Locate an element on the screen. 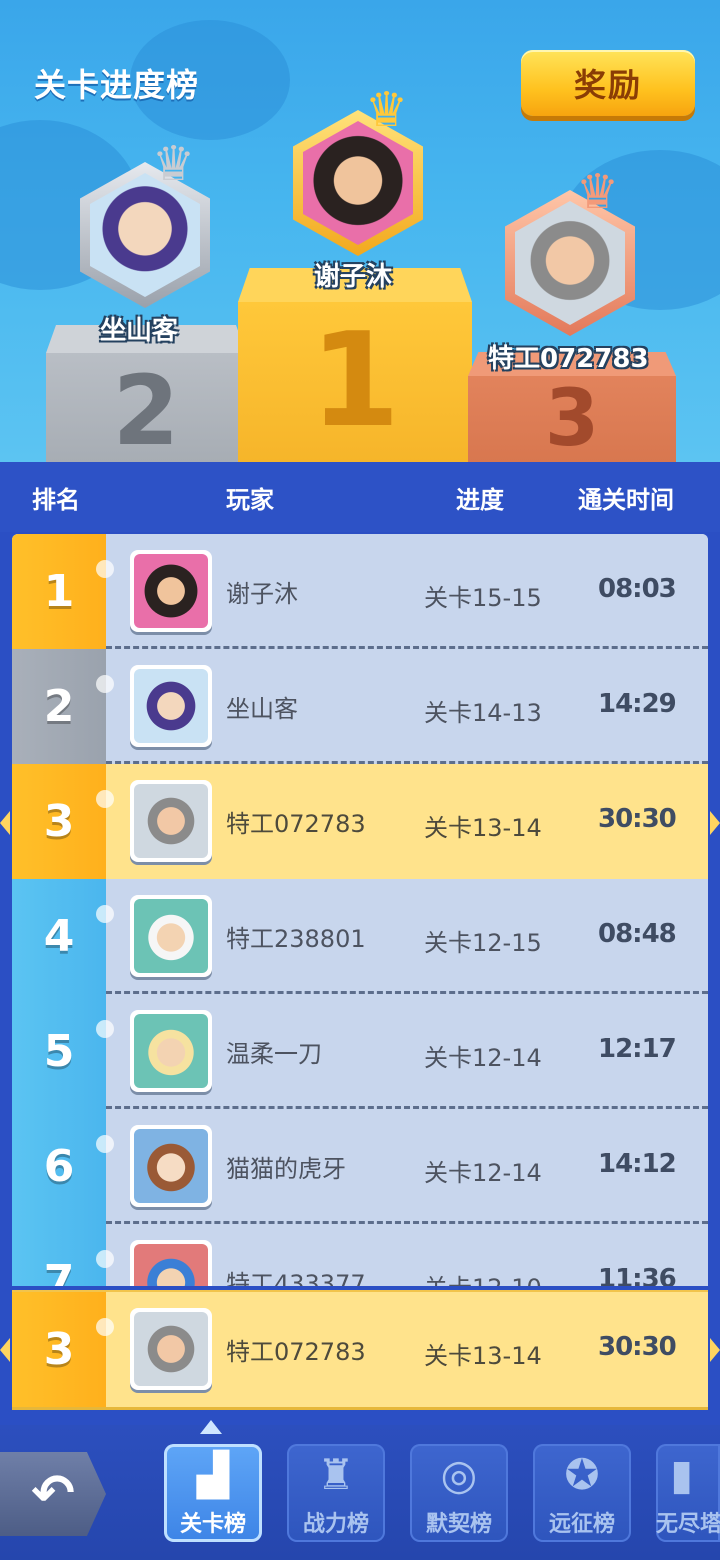 Image resolution: width=720 pixels, height=1560 pixels. medal-icon: ◎ is located at coordinates (459, 1474).